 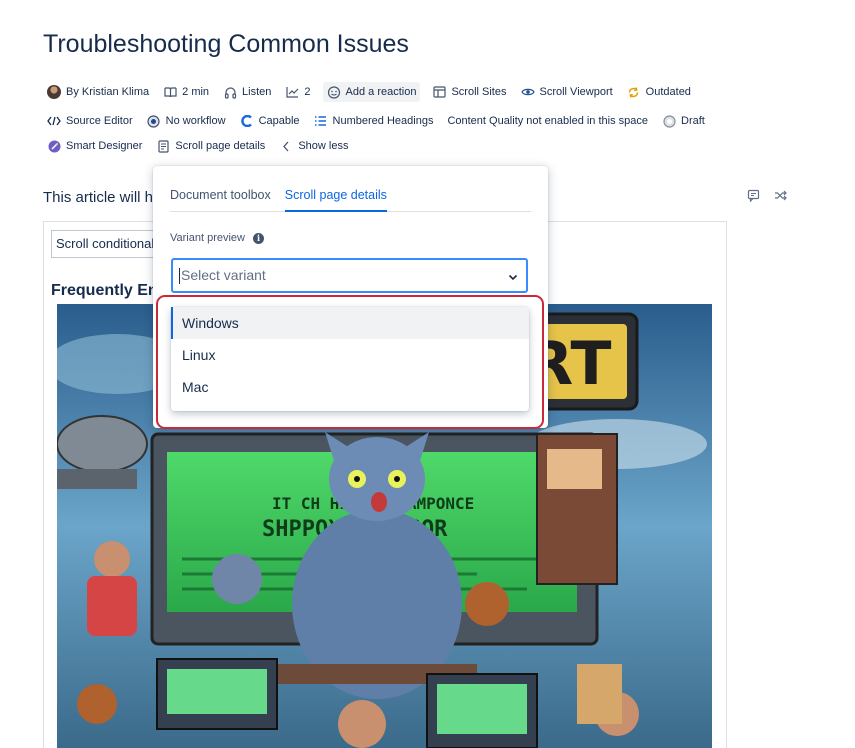 I want to click on shuffle-icon, so click(x=780, y=198).